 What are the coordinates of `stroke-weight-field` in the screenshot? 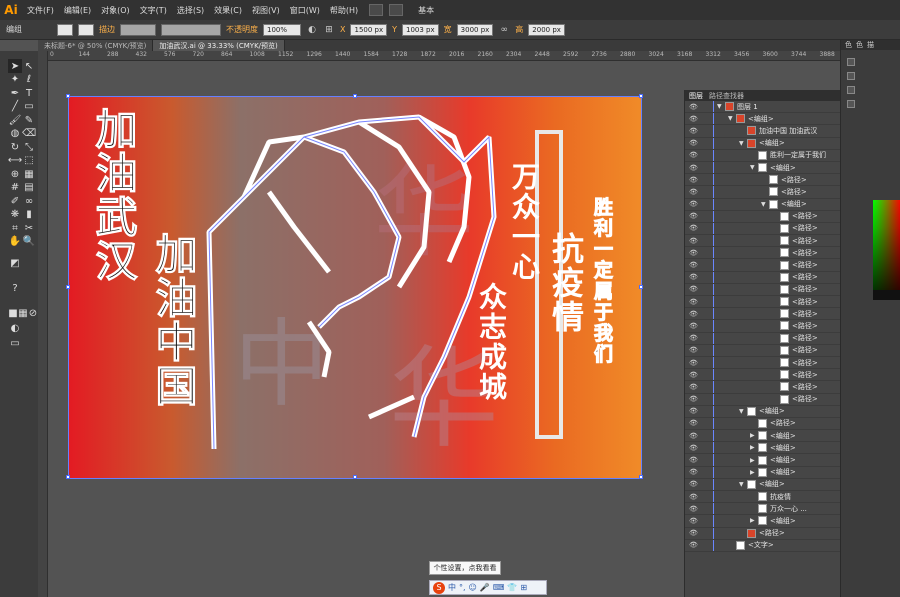 It's located at (138, 29).